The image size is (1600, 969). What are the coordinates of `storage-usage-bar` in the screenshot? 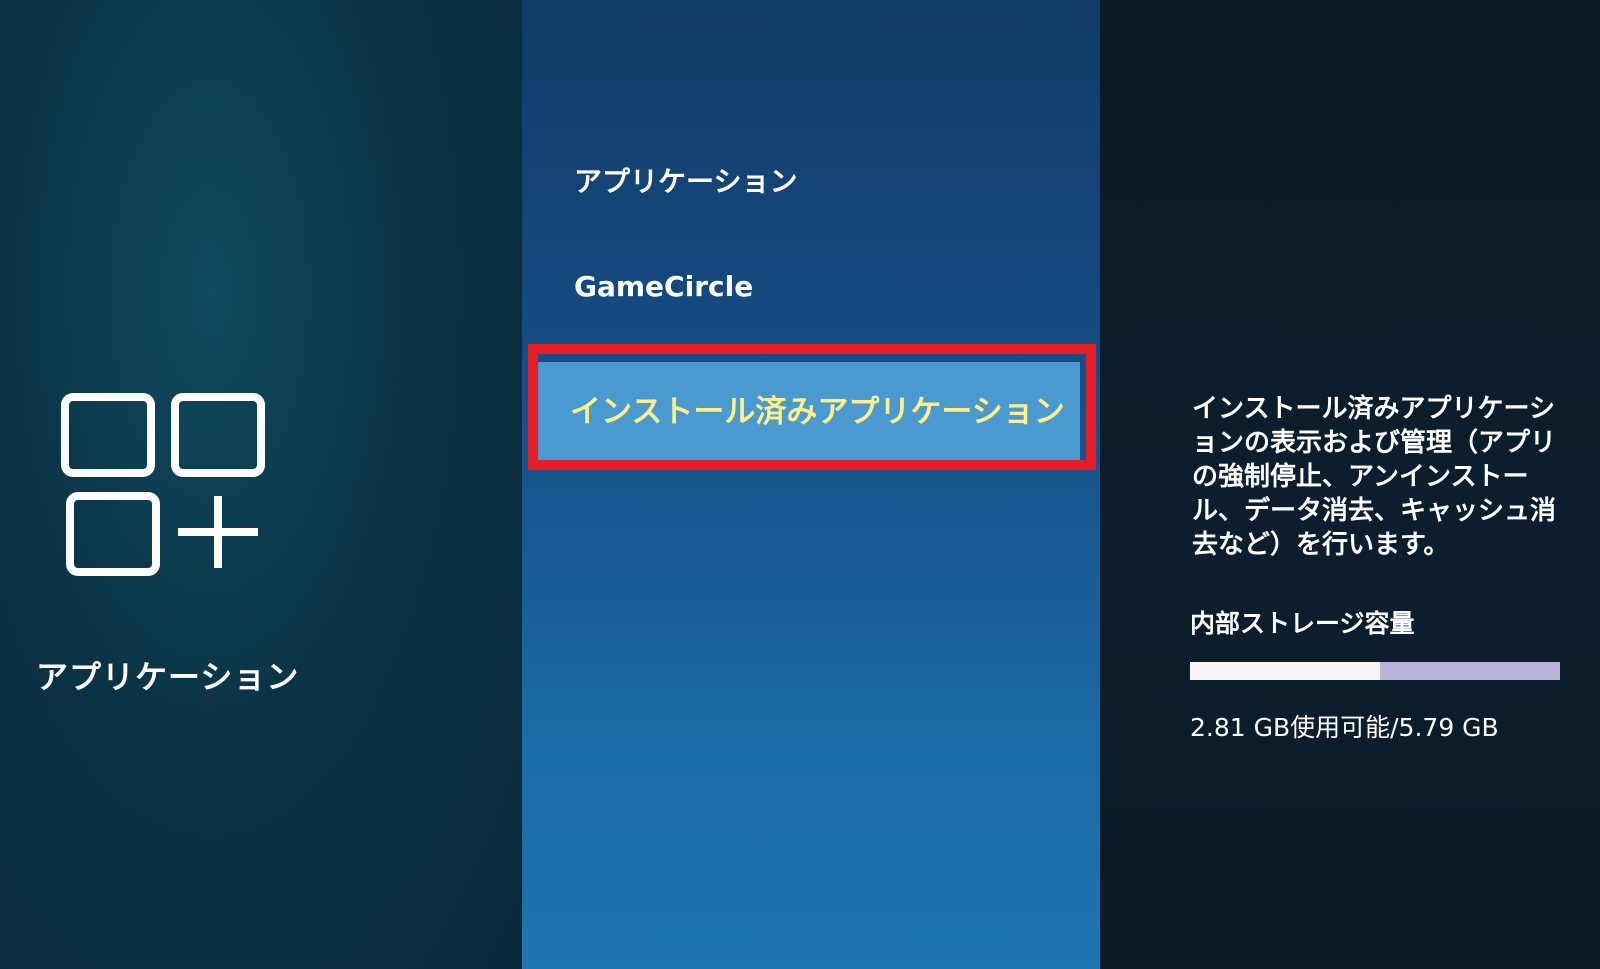 It's located at (1375, 671).